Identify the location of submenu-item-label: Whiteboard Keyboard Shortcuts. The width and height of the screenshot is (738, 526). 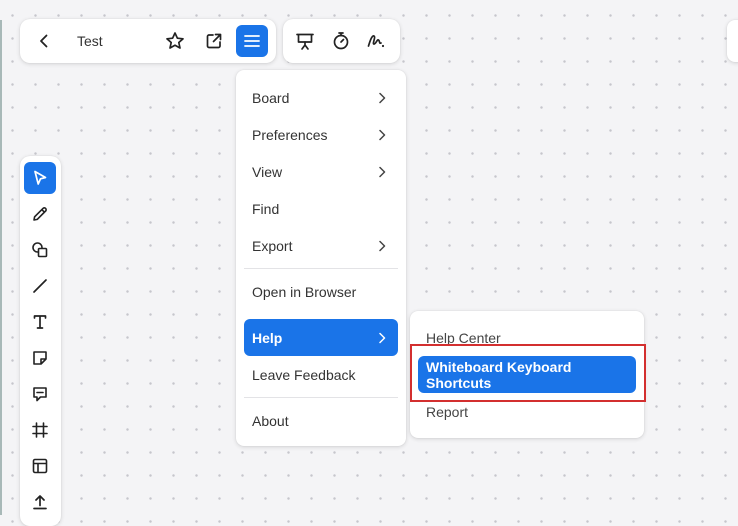
(499, 374).